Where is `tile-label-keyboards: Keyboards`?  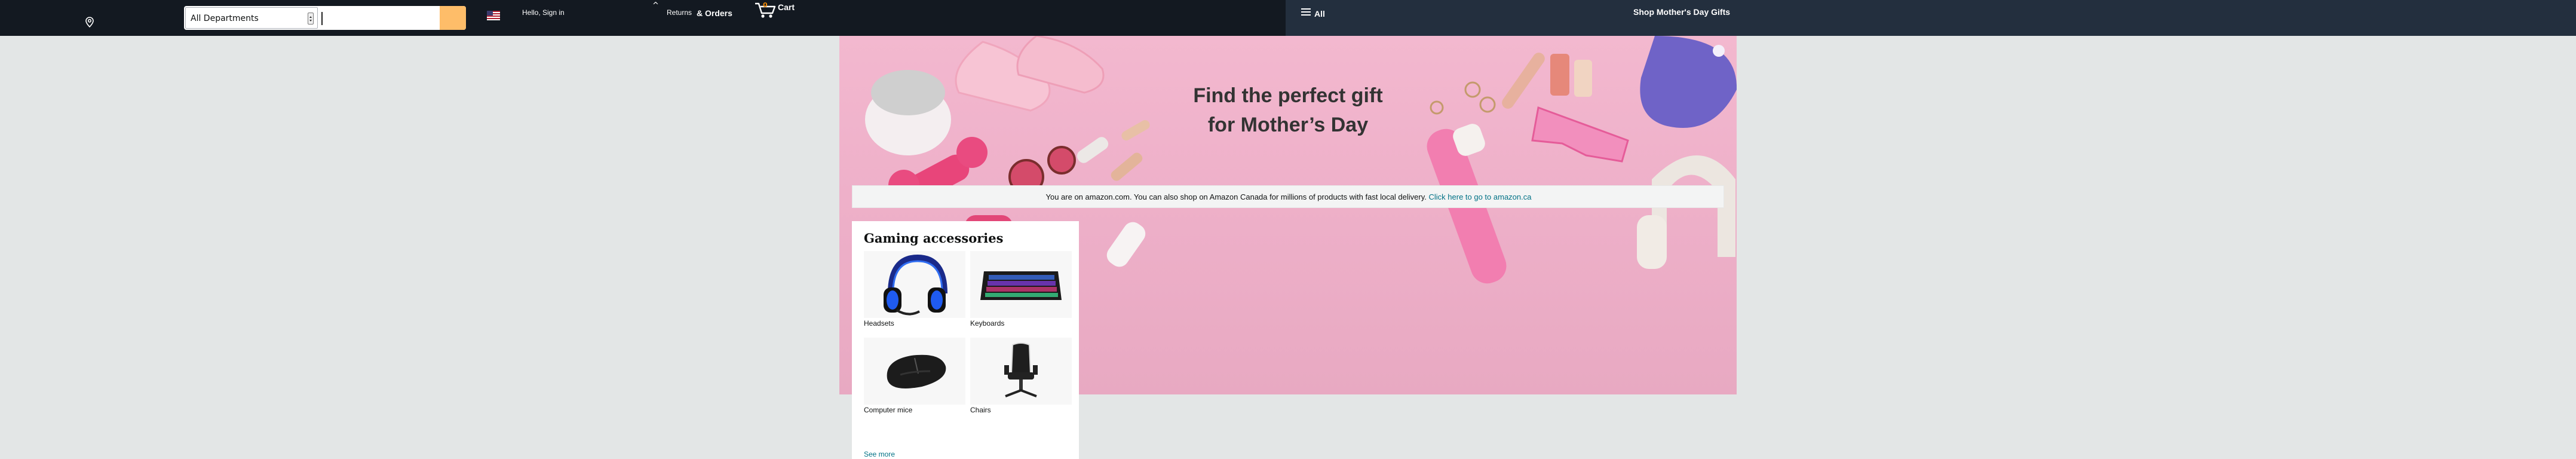
tile-label-keyboards: Keyboards is located at coordinates (987, 323).